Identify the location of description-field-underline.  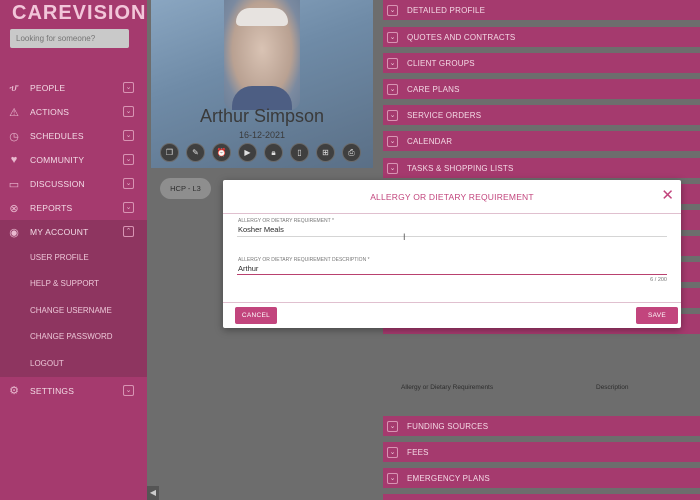
(452, 274).